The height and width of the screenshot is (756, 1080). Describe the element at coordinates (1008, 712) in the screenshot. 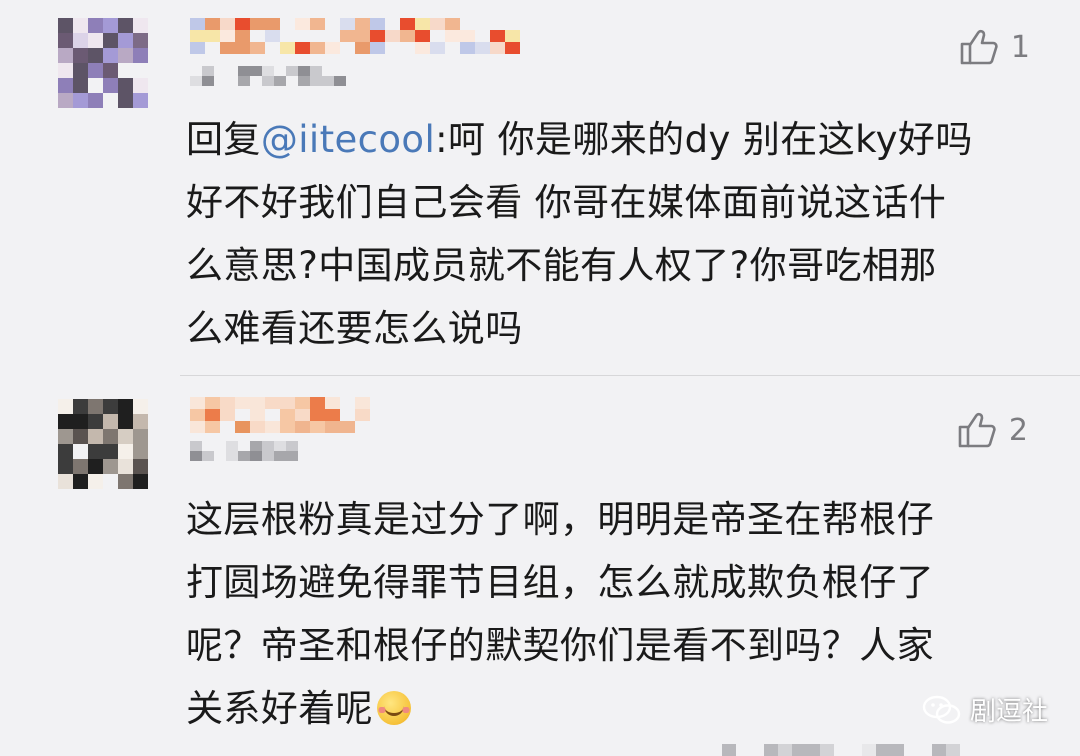

I see `watermark-text: 剧逗社` at that location.